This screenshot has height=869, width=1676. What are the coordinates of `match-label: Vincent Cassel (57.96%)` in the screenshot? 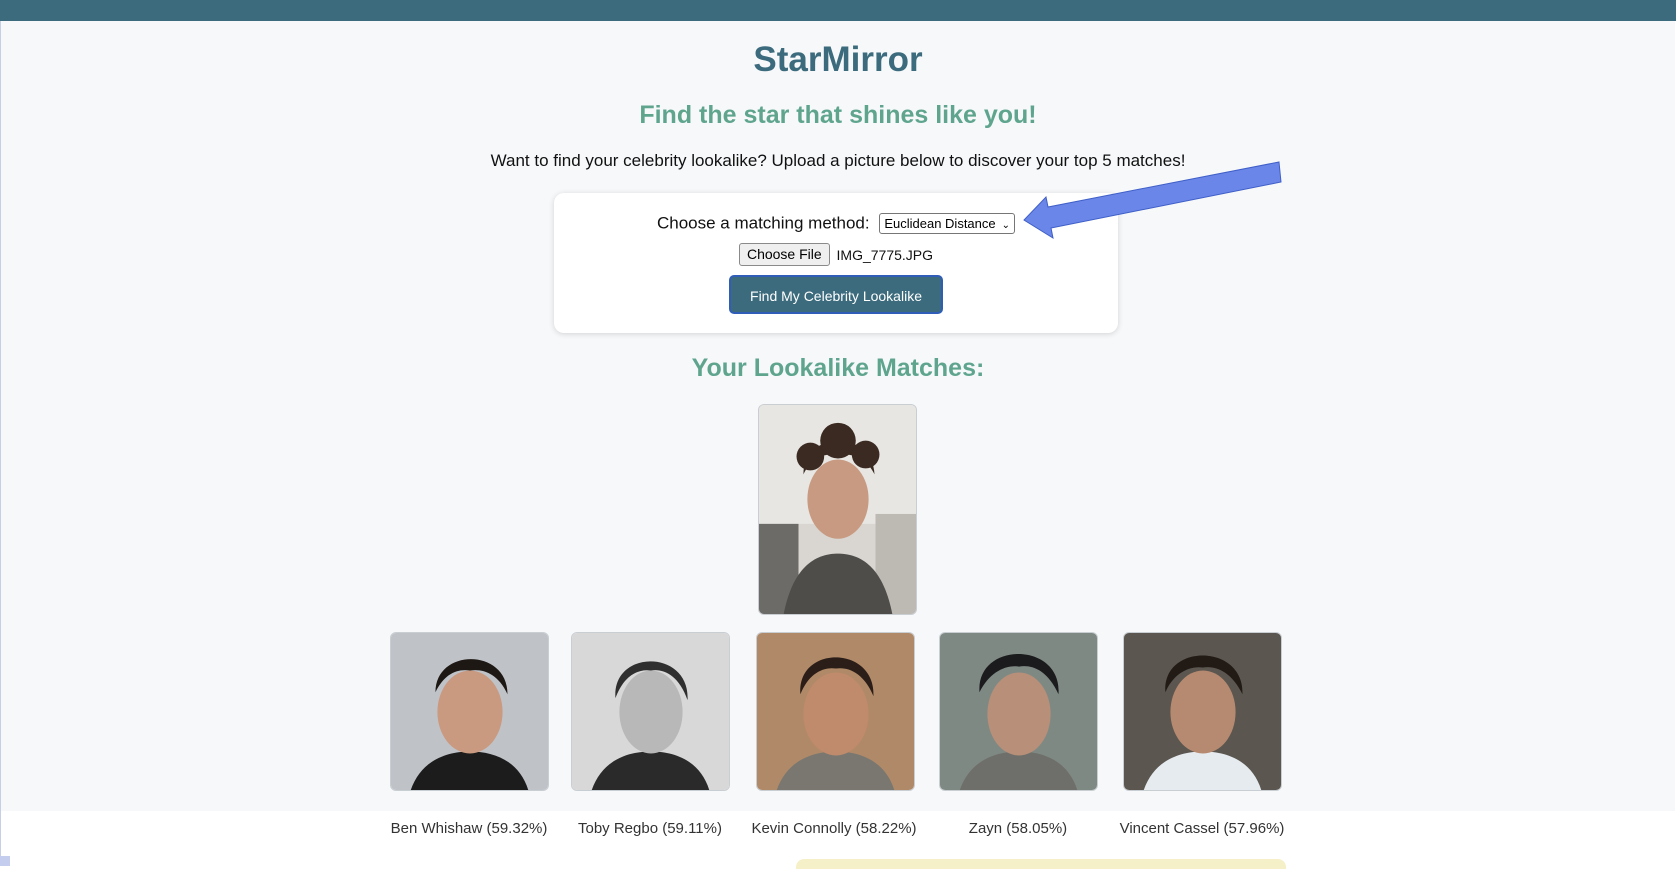 It's located at (1202, 828).